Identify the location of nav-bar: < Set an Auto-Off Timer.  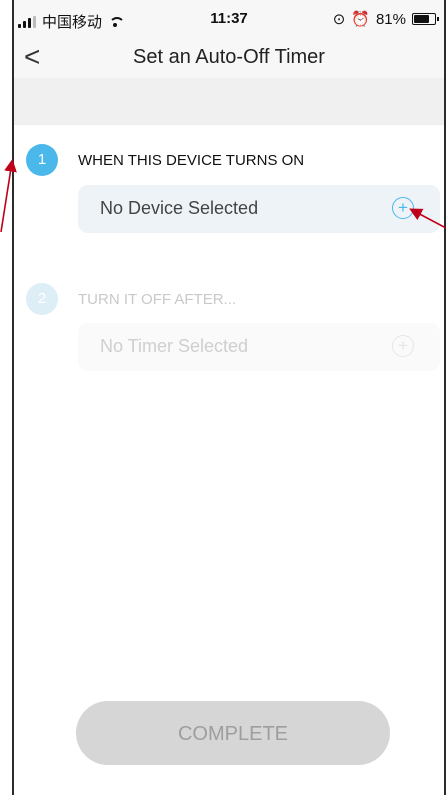
(229, 59).